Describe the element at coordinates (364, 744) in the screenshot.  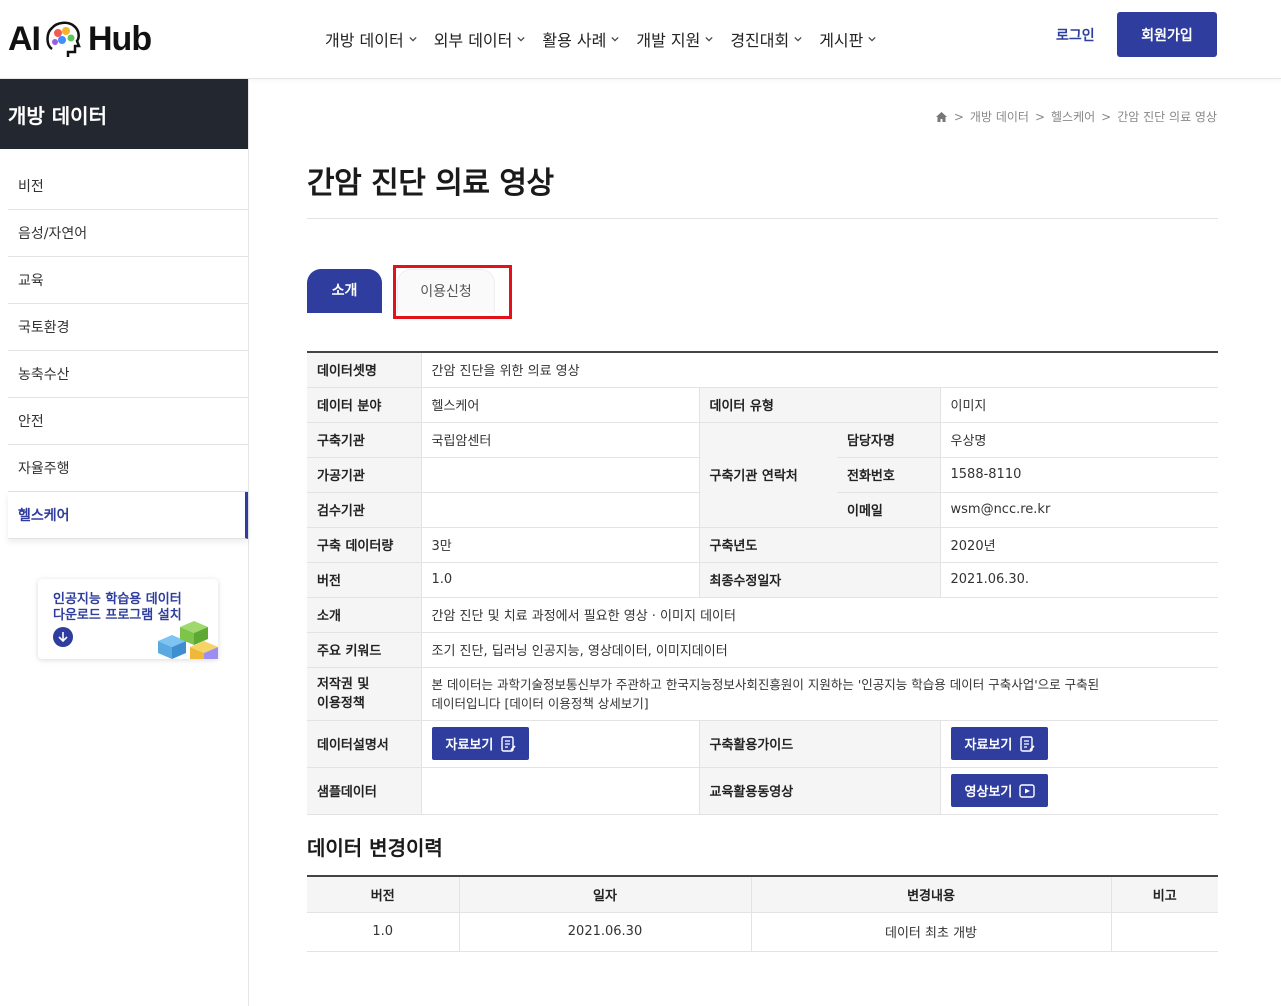
I see `row-label: 데이터설명서` at that location.